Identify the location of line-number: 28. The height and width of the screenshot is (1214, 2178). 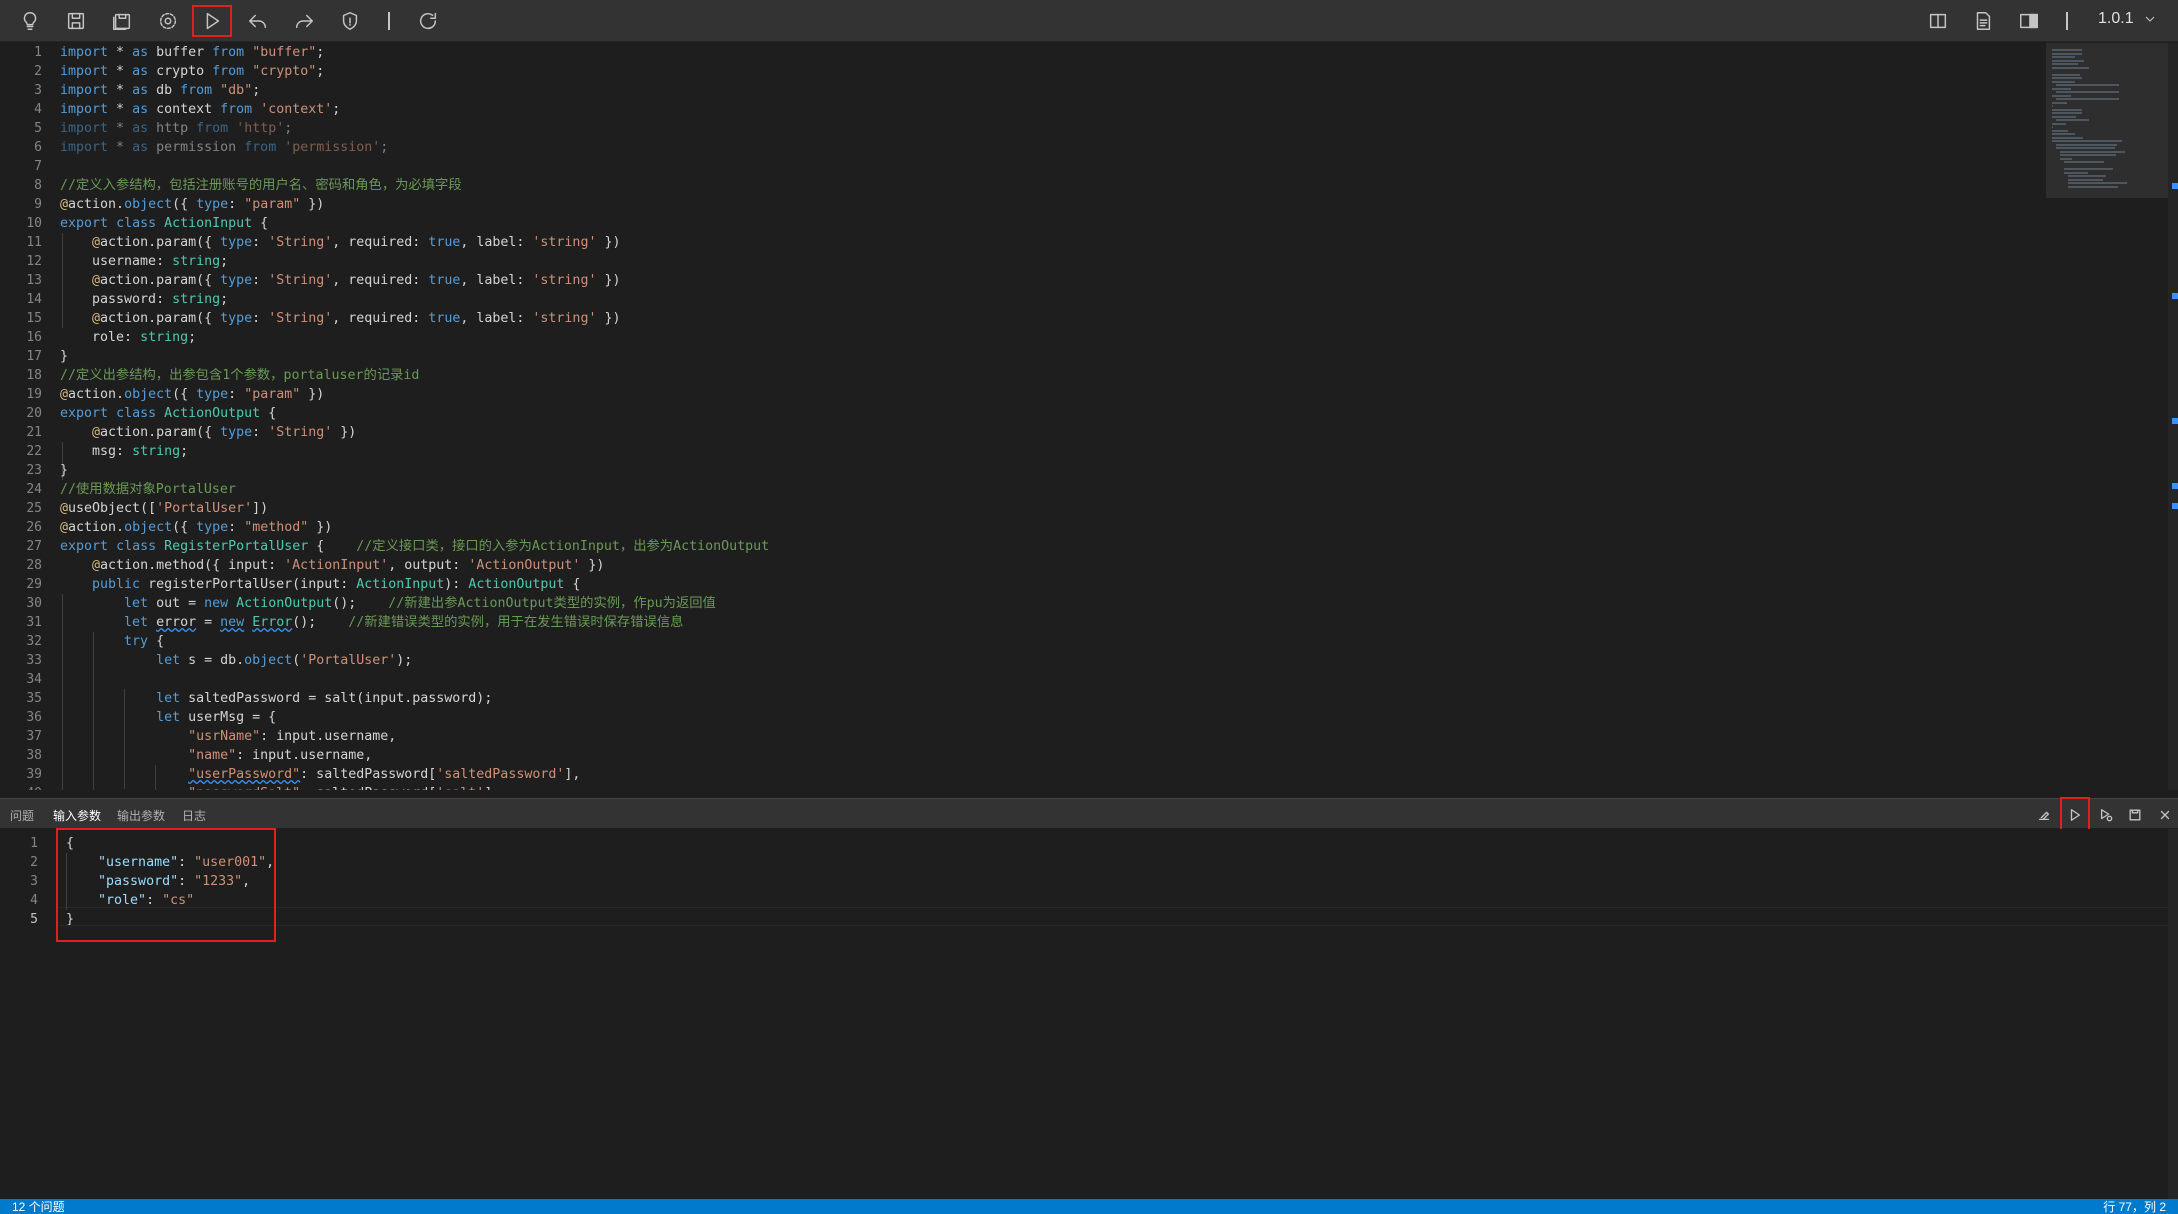
(34, 565).